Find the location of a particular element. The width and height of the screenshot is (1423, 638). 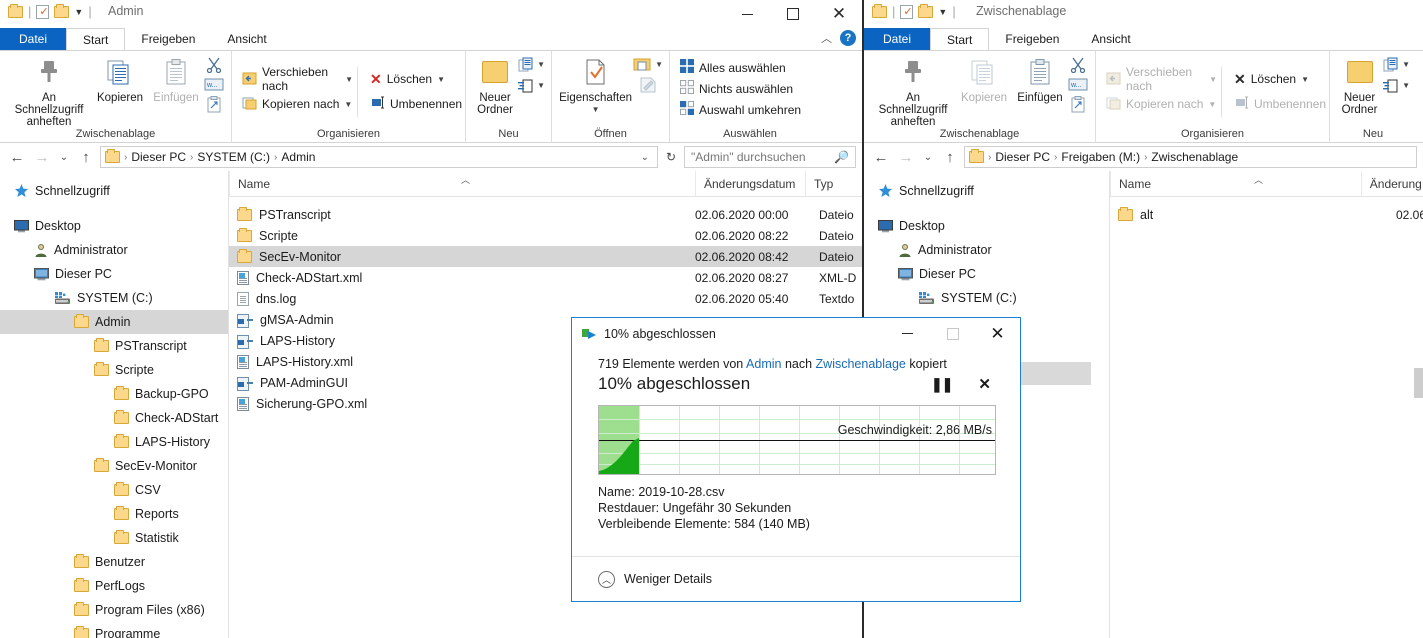

invert-selection-button: Auswahl umkehren is located at coordinates (740, 109).